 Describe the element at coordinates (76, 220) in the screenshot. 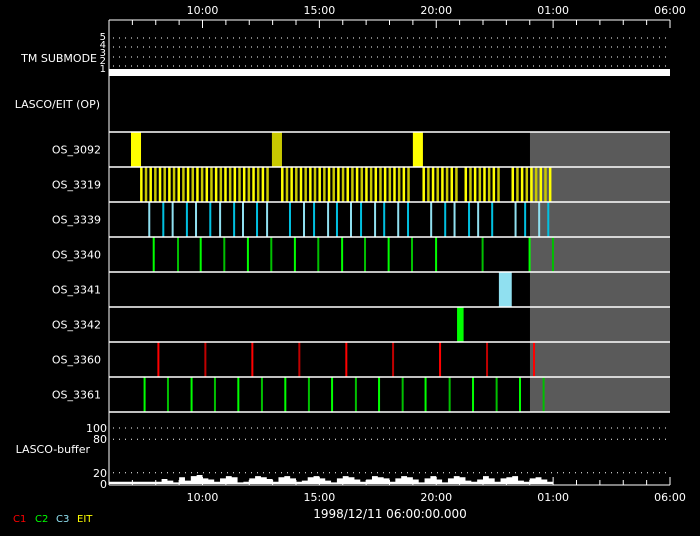

I see `row-label: OS_3339` at that location.